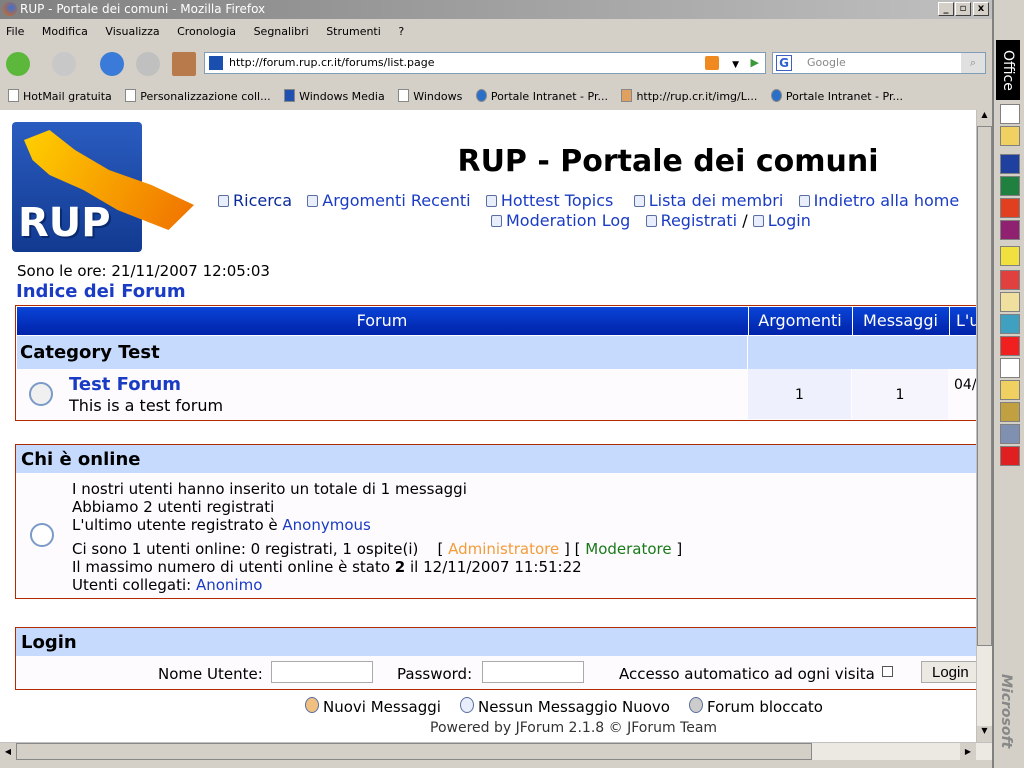 This screenshot has width=1024, height=768. What do you see at coordinates (533, 672) in the screenshot?
I see `password-input` at bounding box center [533, 672].